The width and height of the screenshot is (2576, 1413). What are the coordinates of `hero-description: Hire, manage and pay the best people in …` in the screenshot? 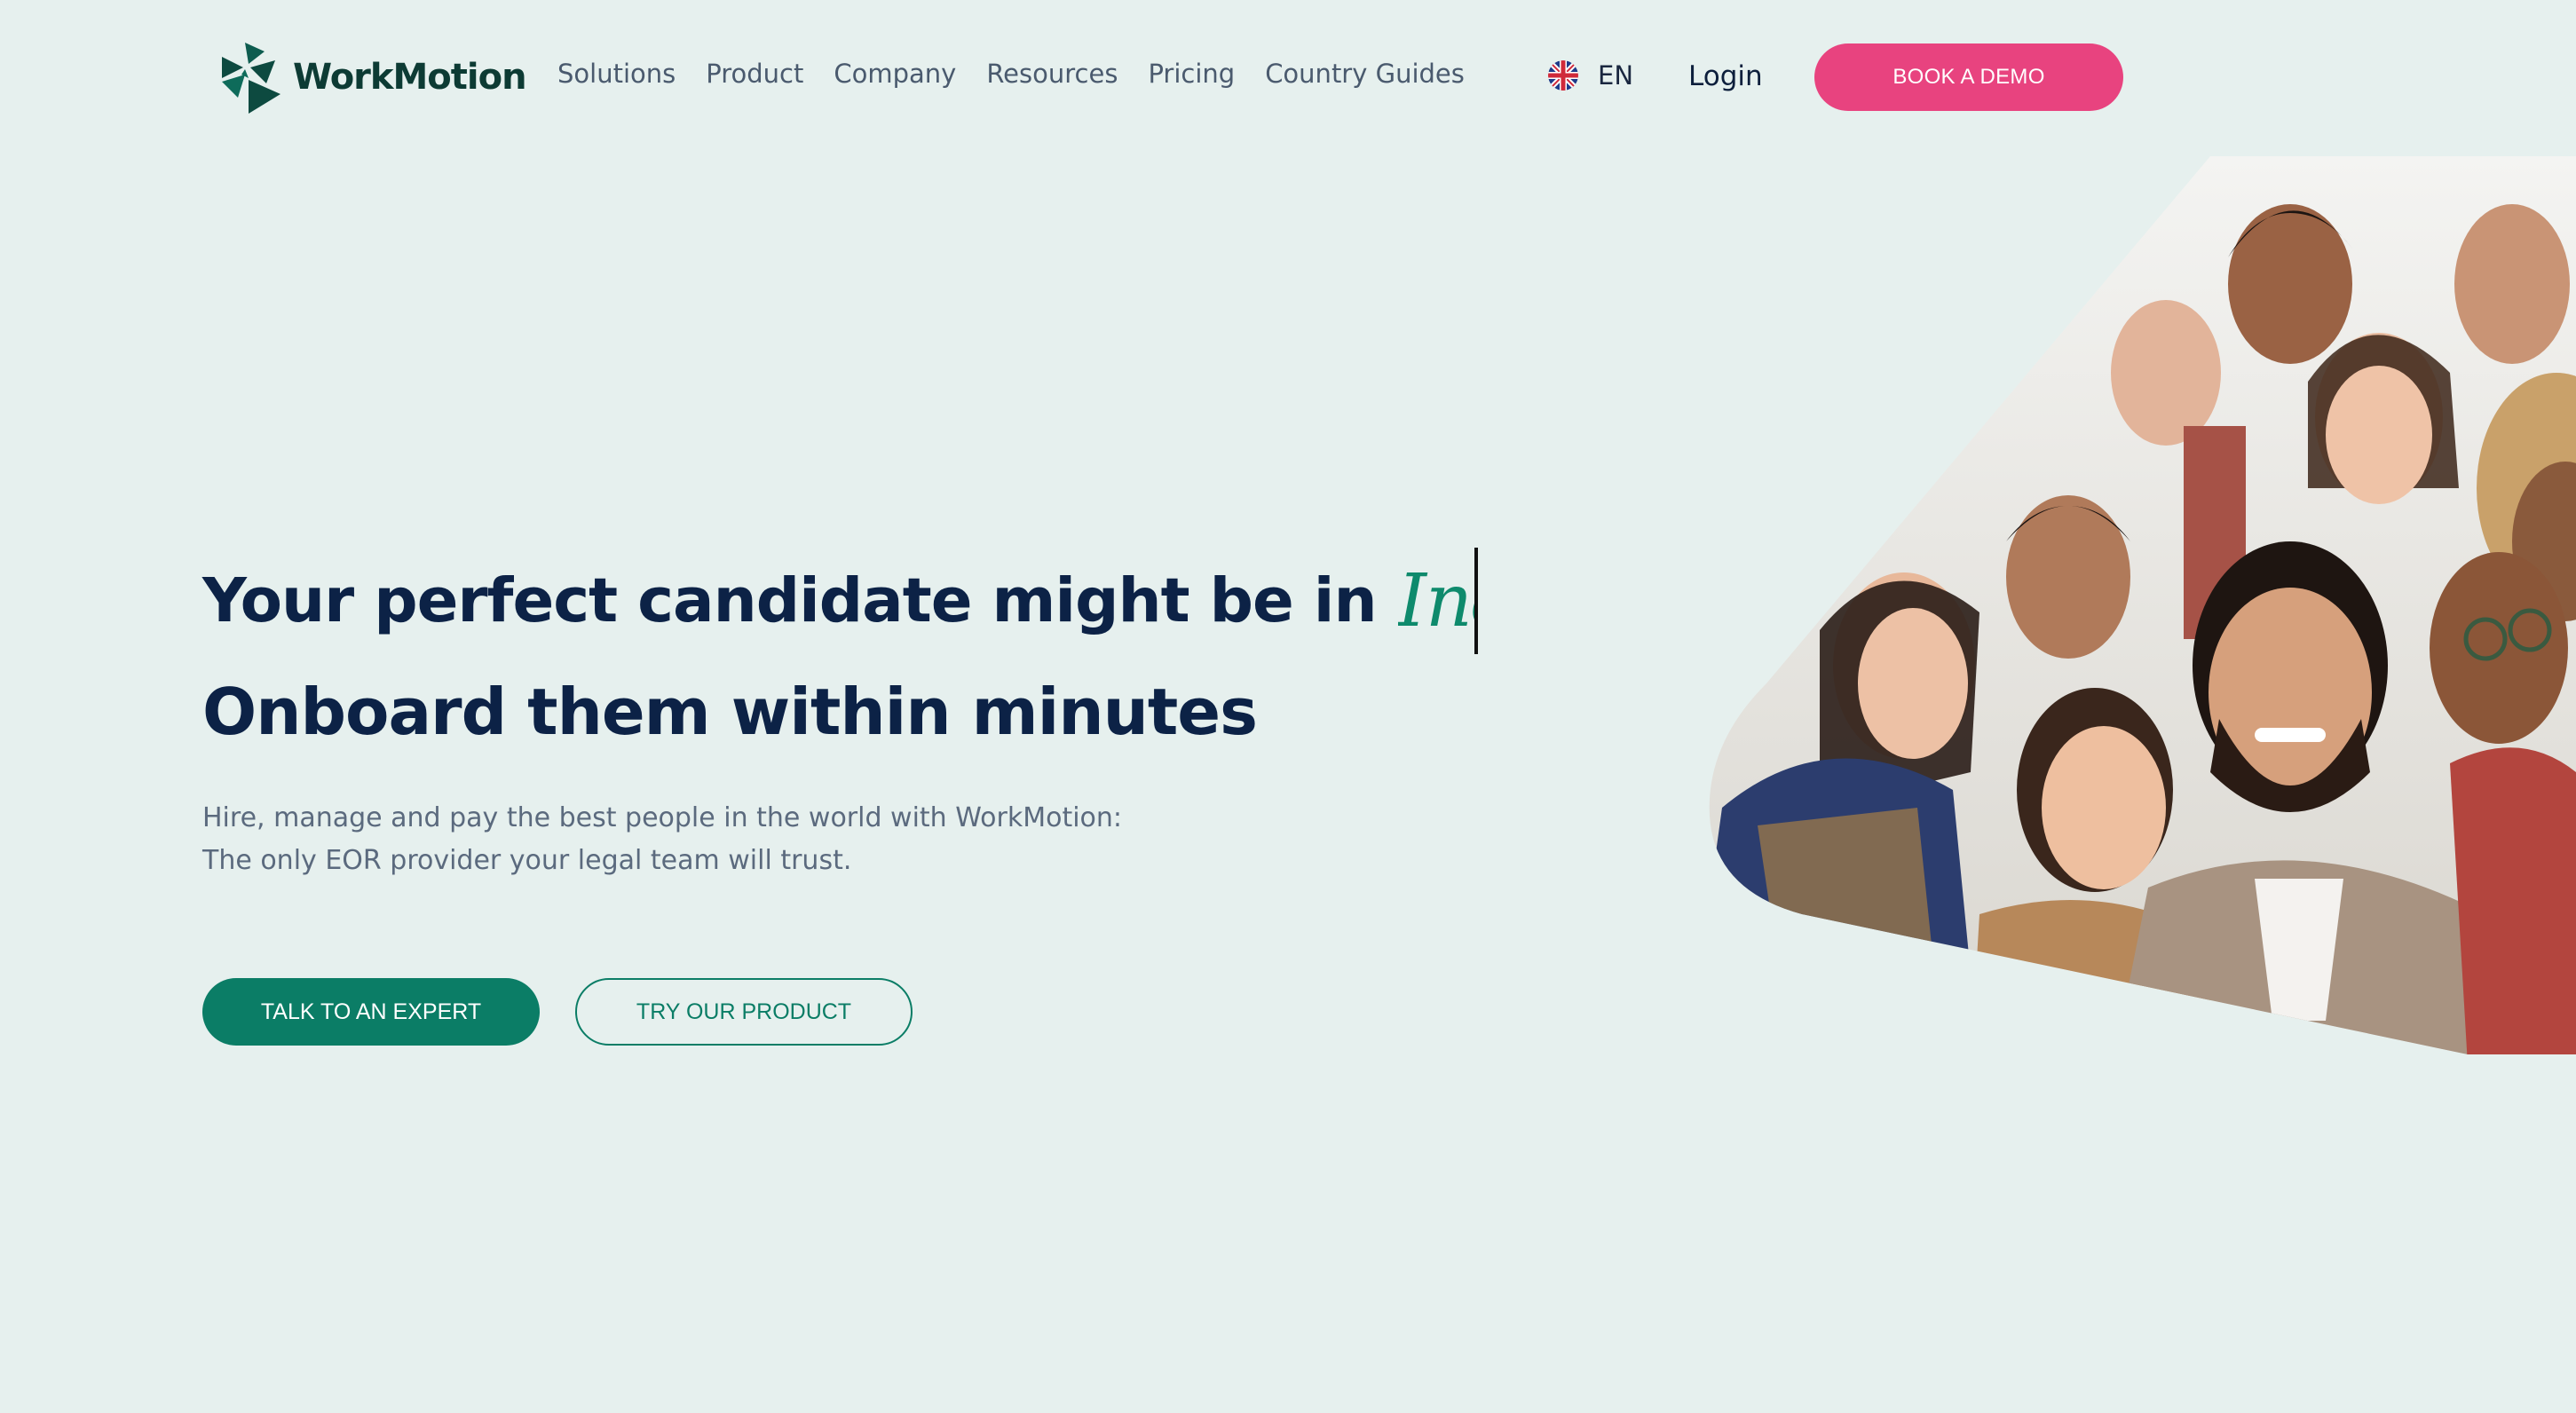 It's located at (662, 839).